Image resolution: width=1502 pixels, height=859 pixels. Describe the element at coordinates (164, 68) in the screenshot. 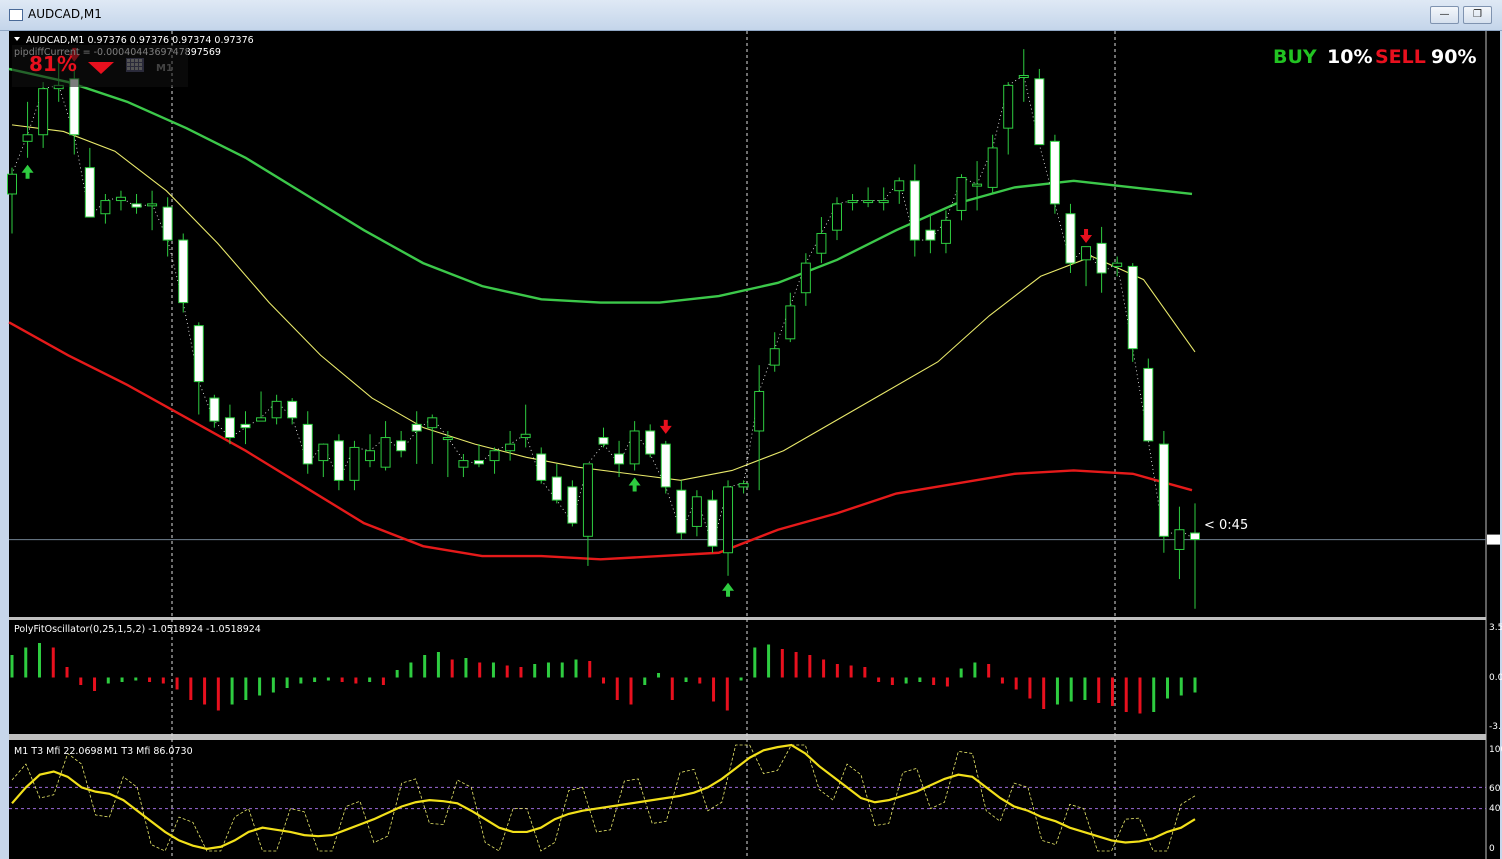

I see `timeframe-badge-icon: M1` at that location.